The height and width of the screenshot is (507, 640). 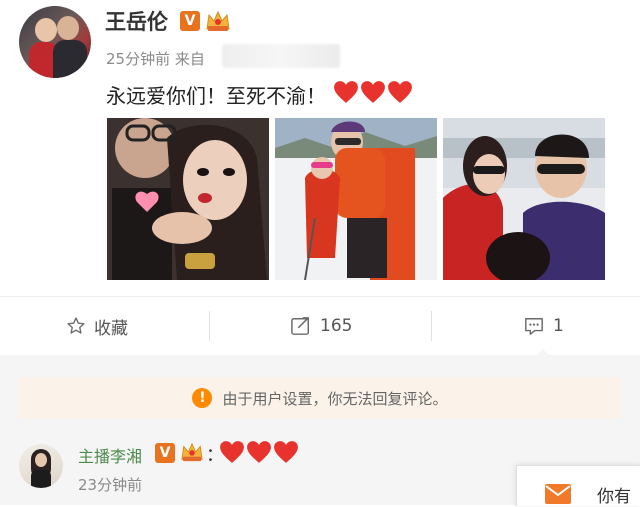 I want to click on comment-count: 1, so click(x=558, y=326).